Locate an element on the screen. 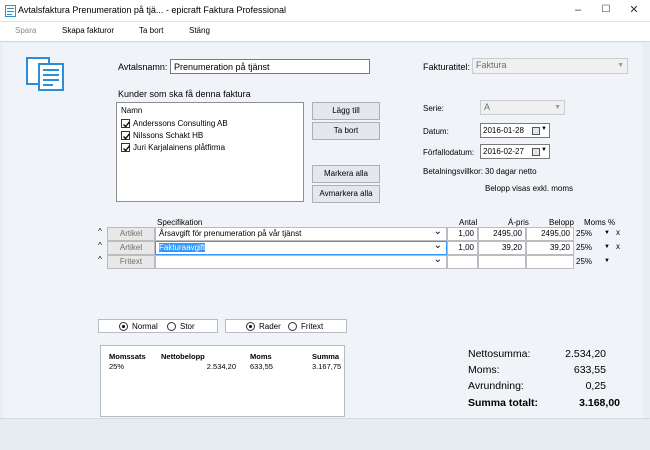 Image resolution: width=650 pixels, height=450 pixels. mode-option-group: Rader Fritext is located at coordinates (286, 326).